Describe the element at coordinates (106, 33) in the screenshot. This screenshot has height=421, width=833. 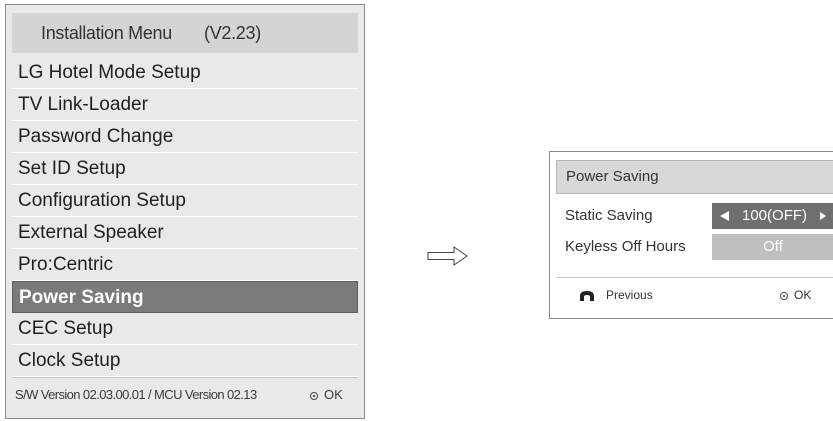
I see `installation-menu-title: Installation Menu` at that location.